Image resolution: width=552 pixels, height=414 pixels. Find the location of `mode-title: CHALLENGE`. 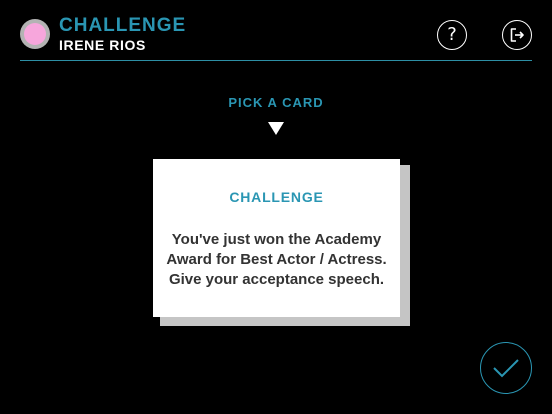

mode-title: CHALLENGE is located at coordinates (123, 25).